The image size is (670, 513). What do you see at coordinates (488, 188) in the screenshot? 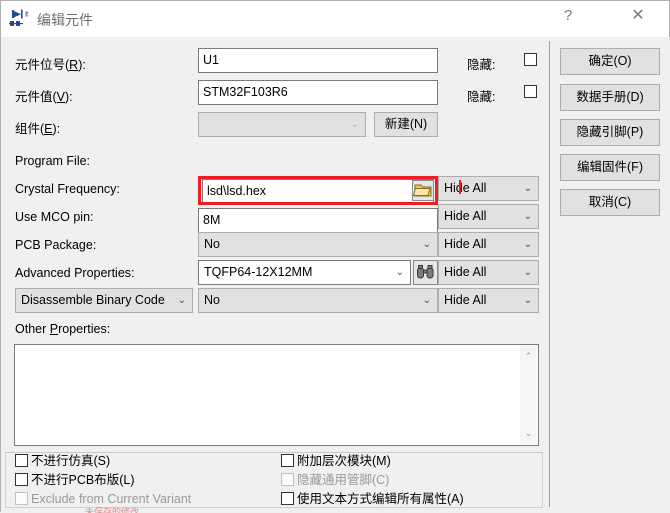
I see `program-file-hide-select: Hide All ⌄` at bounding box center [488, 188].